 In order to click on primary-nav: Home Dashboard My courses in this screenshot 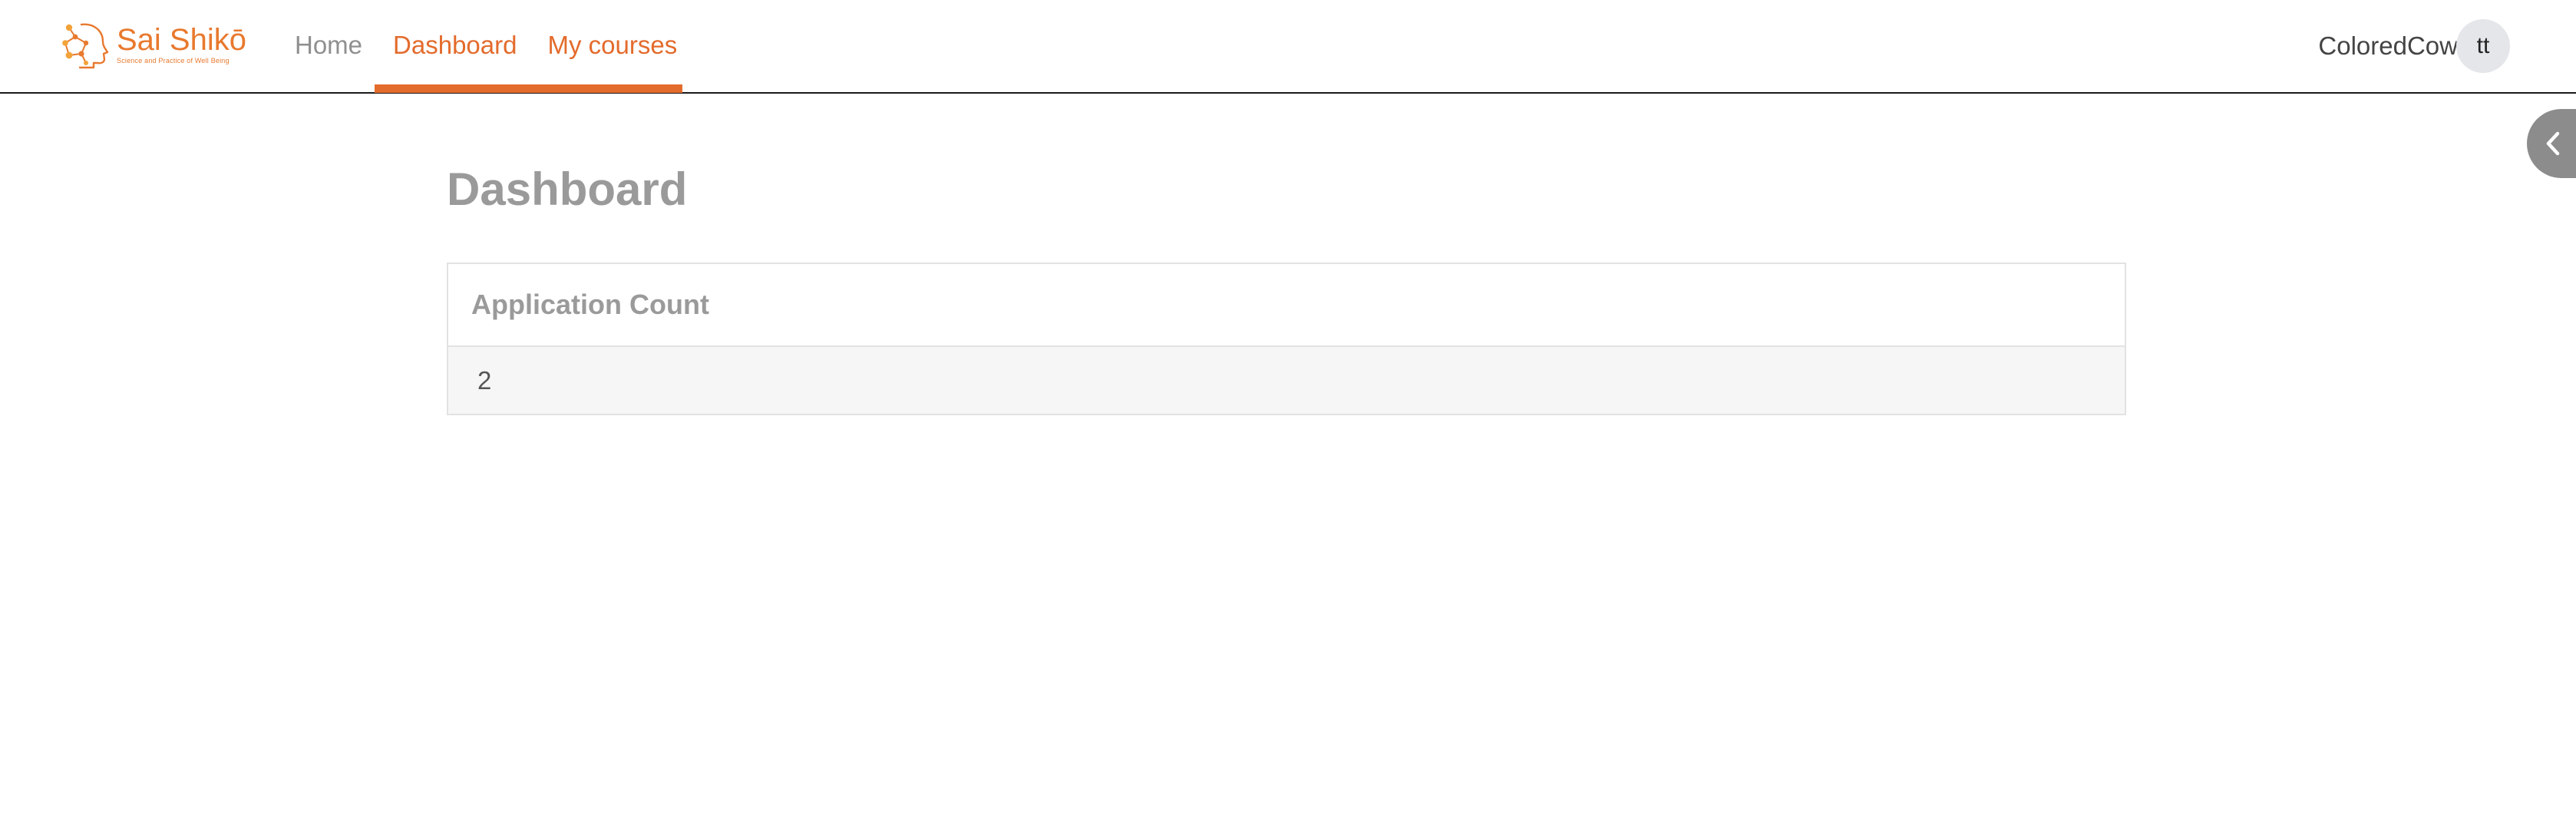, I will do `click(485, 46)`.